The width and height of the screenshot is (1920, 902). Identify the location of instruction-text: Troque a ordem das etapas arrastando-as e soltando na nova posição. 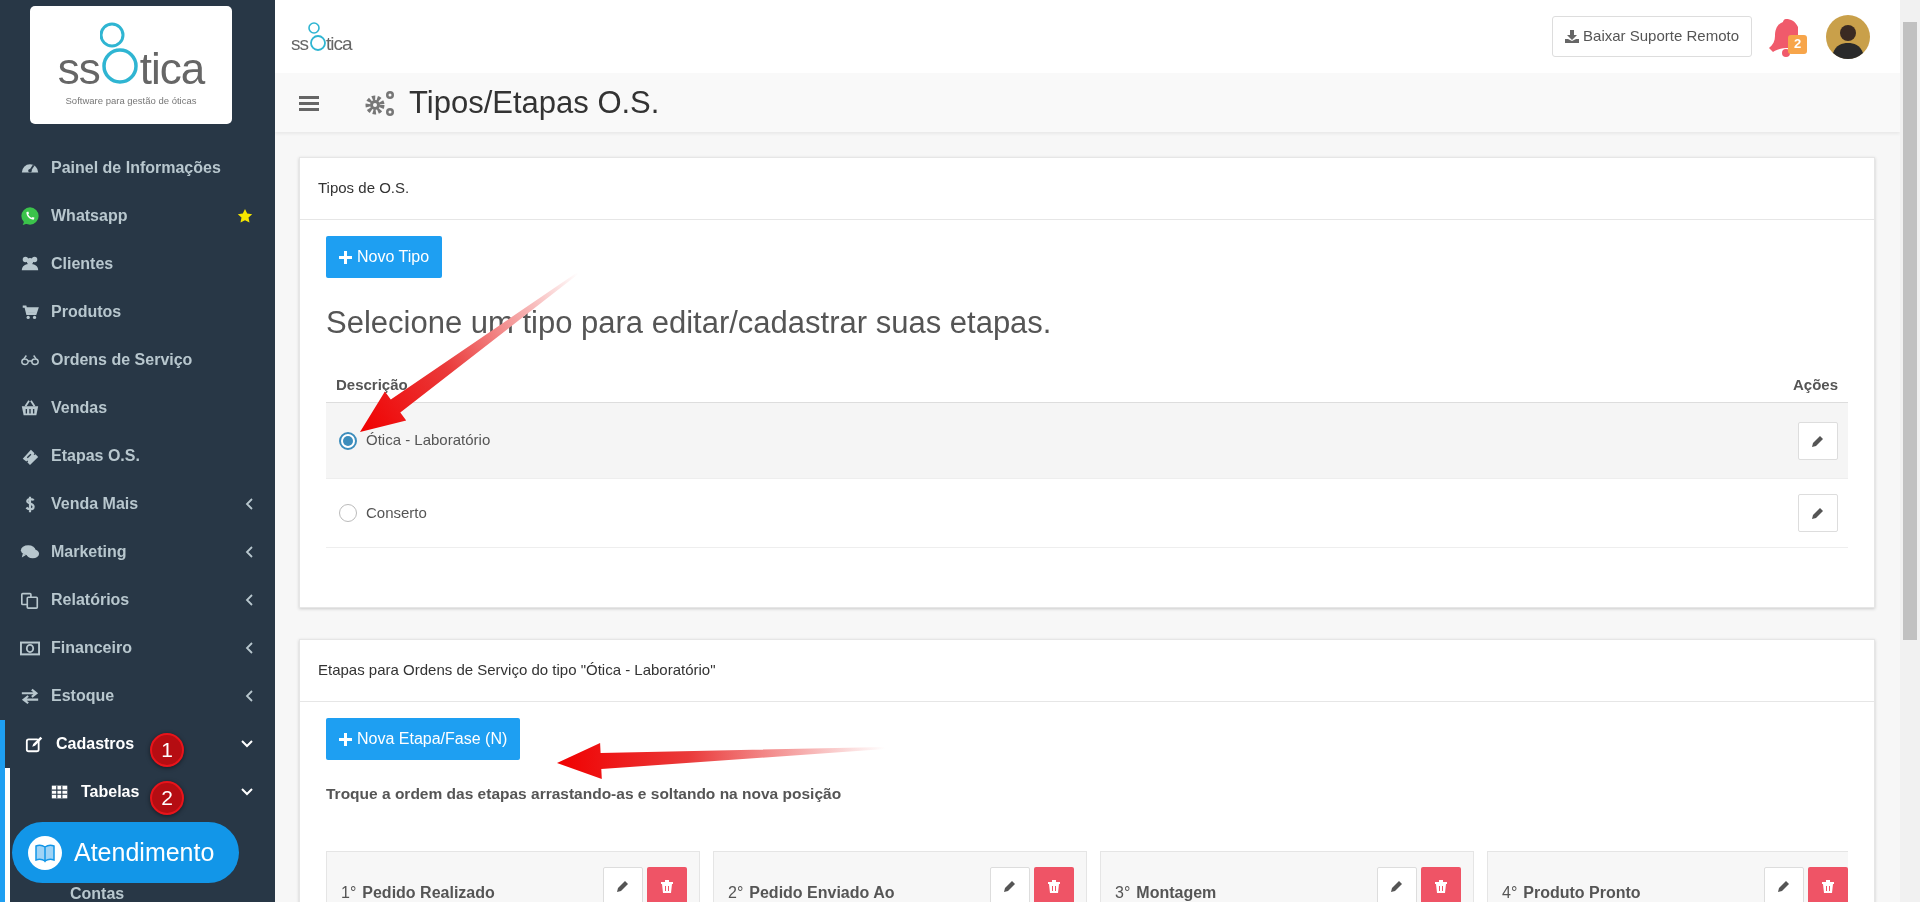
(584, 794).